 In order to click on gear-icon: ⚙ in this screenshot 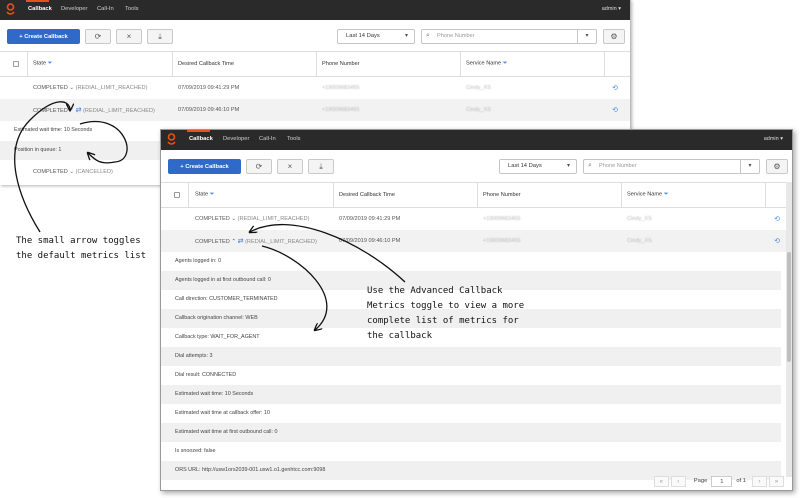, I will do `click(614, 36)`.